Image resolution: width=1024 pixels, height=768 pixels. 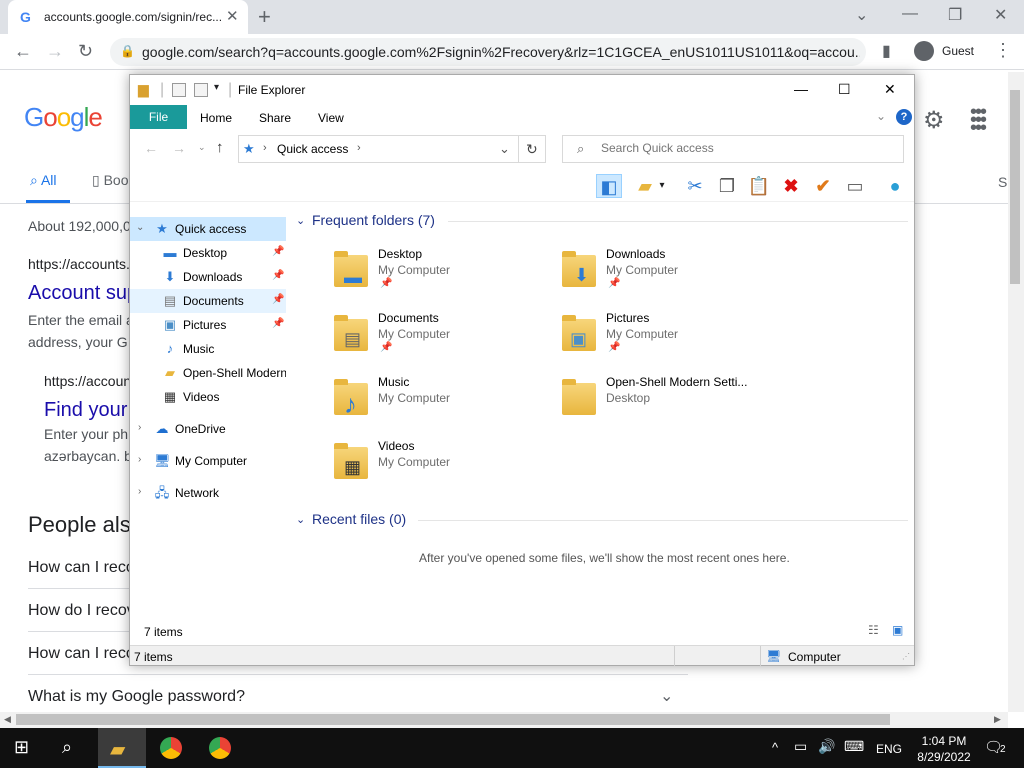 I want to click on rename-check-icon: ✔, so click(x=823, y=186).